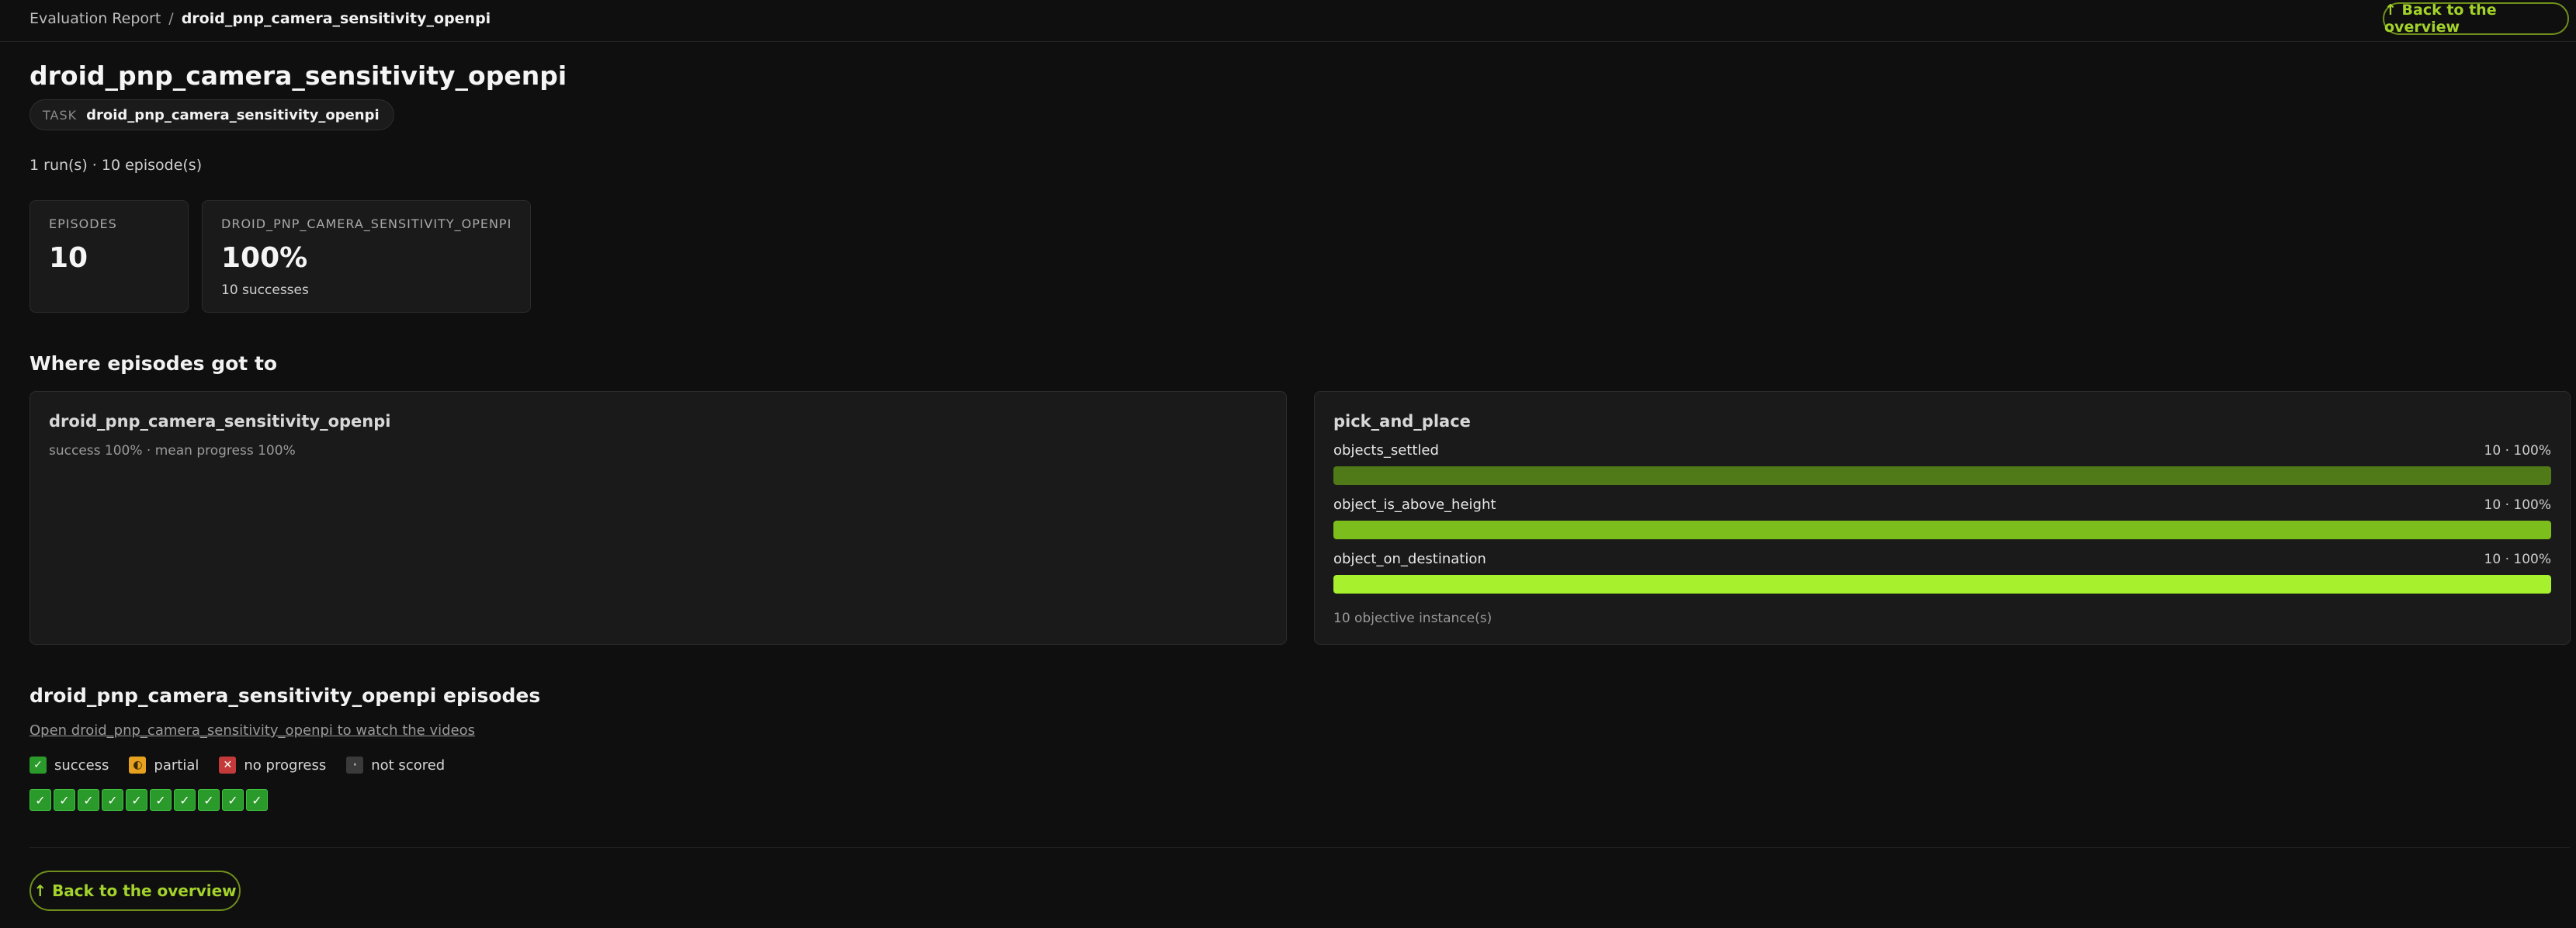 This screenshot has height=928, width=2576. What do you see at coordinates (355, 765) in the screenshot?
I see `legend-swatch-icon: ·` at bounding box center [355, 765].